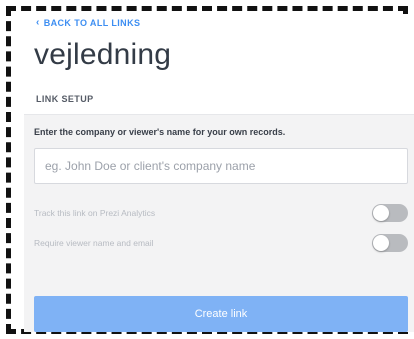  Describe the element at coordinates (95, 213) in the screenshot. I see `toggle-analytics-label: Track this link on Prezi Analytics` at that location.